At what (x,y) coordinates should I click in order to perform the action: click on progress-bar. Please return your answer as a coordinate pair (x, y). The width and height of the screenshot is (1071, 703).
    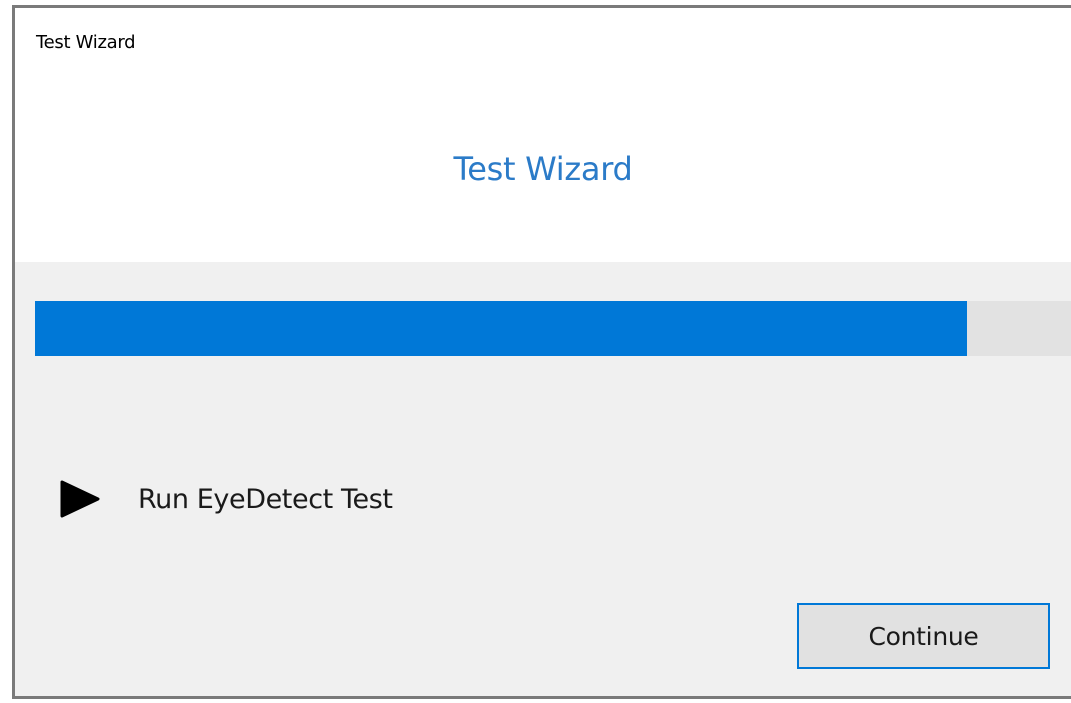
    Looking at the image, I should click on (553, 328).